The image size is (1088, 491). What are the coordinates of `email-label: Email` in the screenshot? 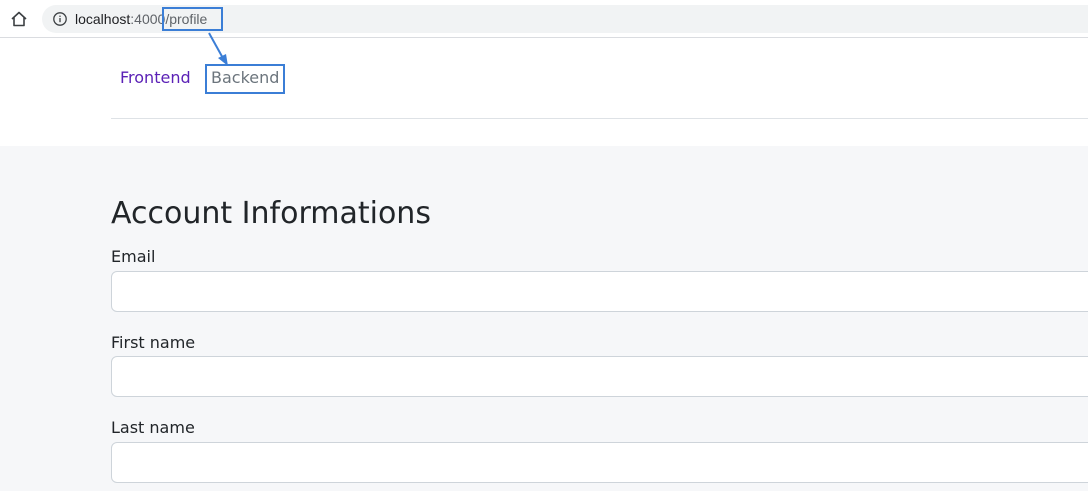 It's located at (133, 256).